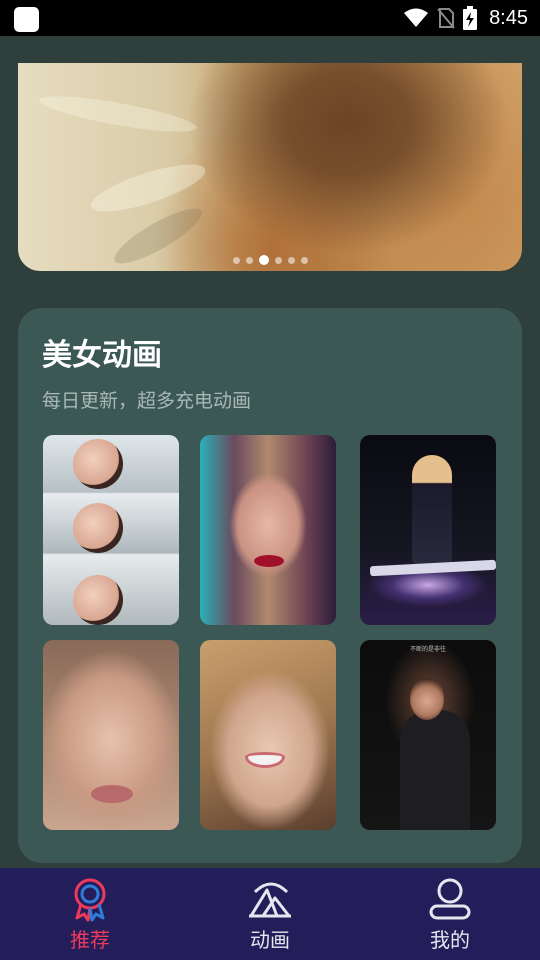 This screenshot has width=540, height=960. I want to click on tab-label: 我的, so click(450, 940).